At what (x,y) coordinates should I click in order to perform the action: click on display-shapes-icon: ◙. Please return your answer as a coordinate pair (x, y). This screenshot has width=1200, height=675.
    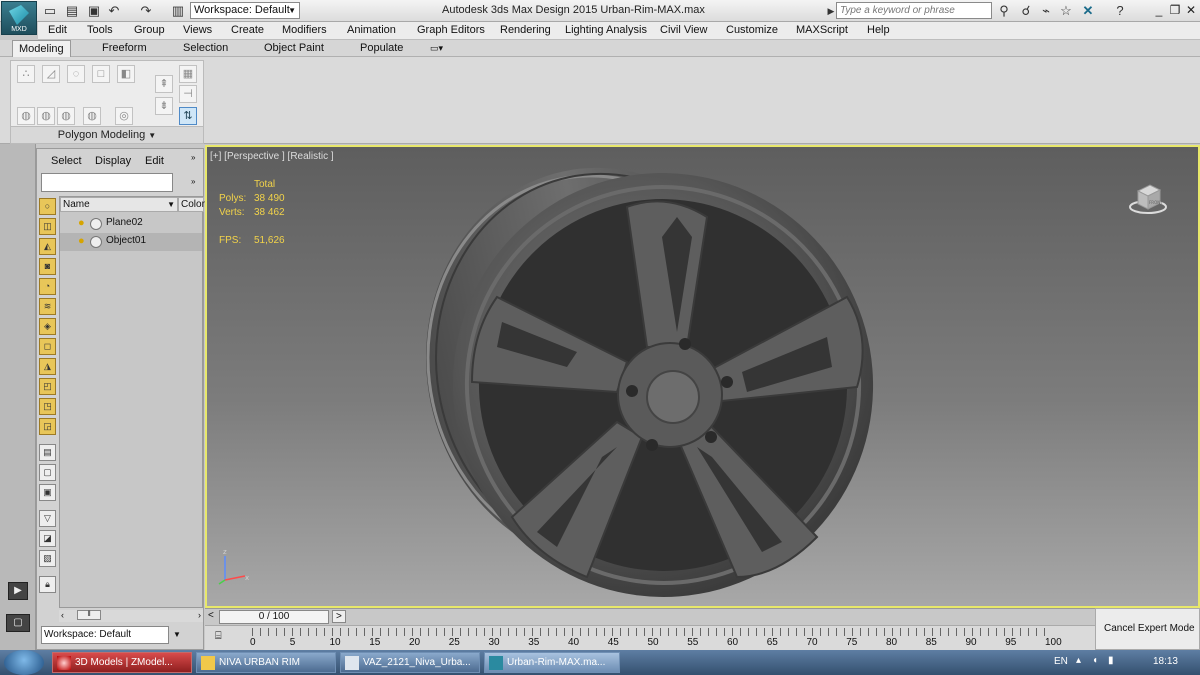
    Looking at the image, I should click on (47, 266).